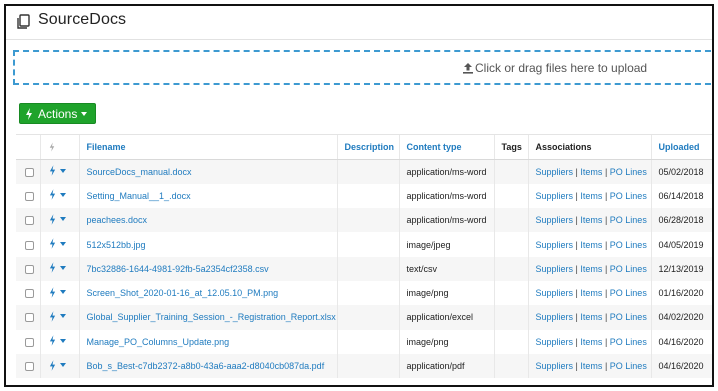 Image resolution: width=718 pixels, height=391 pixels. What do you see at coordinates (446, 268) in the screenshot?
I see `content-type-cell: text/csv` at bounding box center [446, 268].